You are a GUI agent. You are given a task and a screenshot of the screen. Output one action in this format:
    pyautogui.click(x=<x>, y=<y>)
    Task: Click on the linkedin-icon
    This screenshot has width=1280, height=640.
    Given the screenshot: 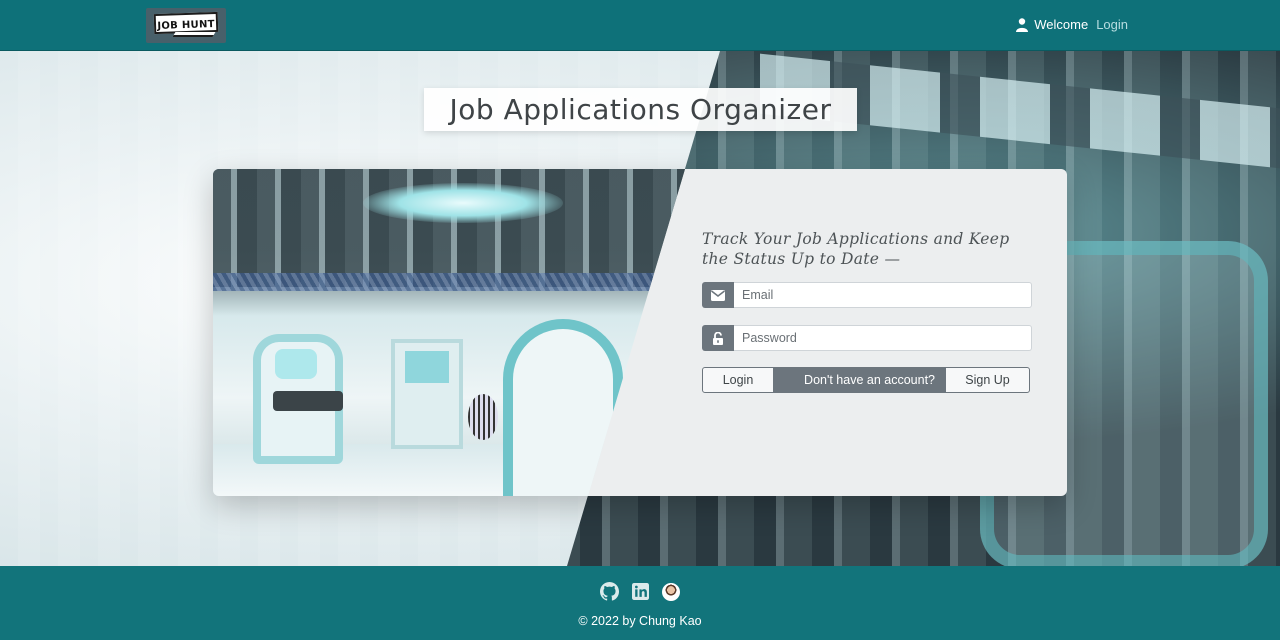 What is the action you would take?
    pyautogui.click(x=640, y=591)
    